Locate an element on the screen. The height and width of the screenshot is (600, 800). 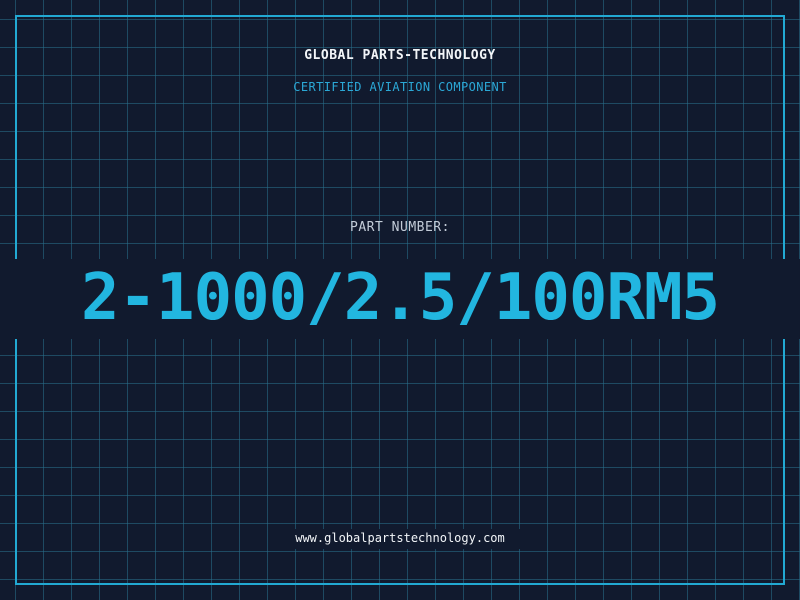
certification-tagline: CERTIFIED AVIATION COMPONENT is located at coordinates (400, 87).